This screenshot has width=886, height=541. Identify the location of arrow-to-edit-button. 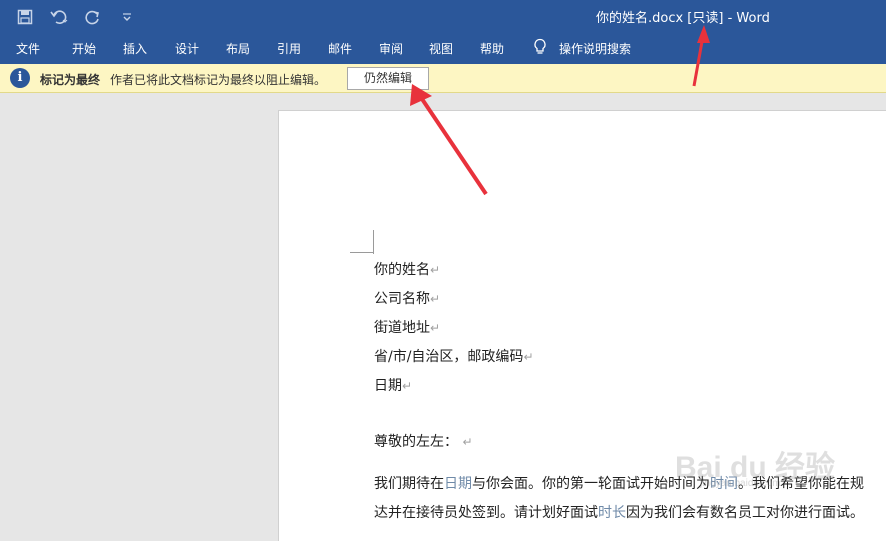
(449, 140).